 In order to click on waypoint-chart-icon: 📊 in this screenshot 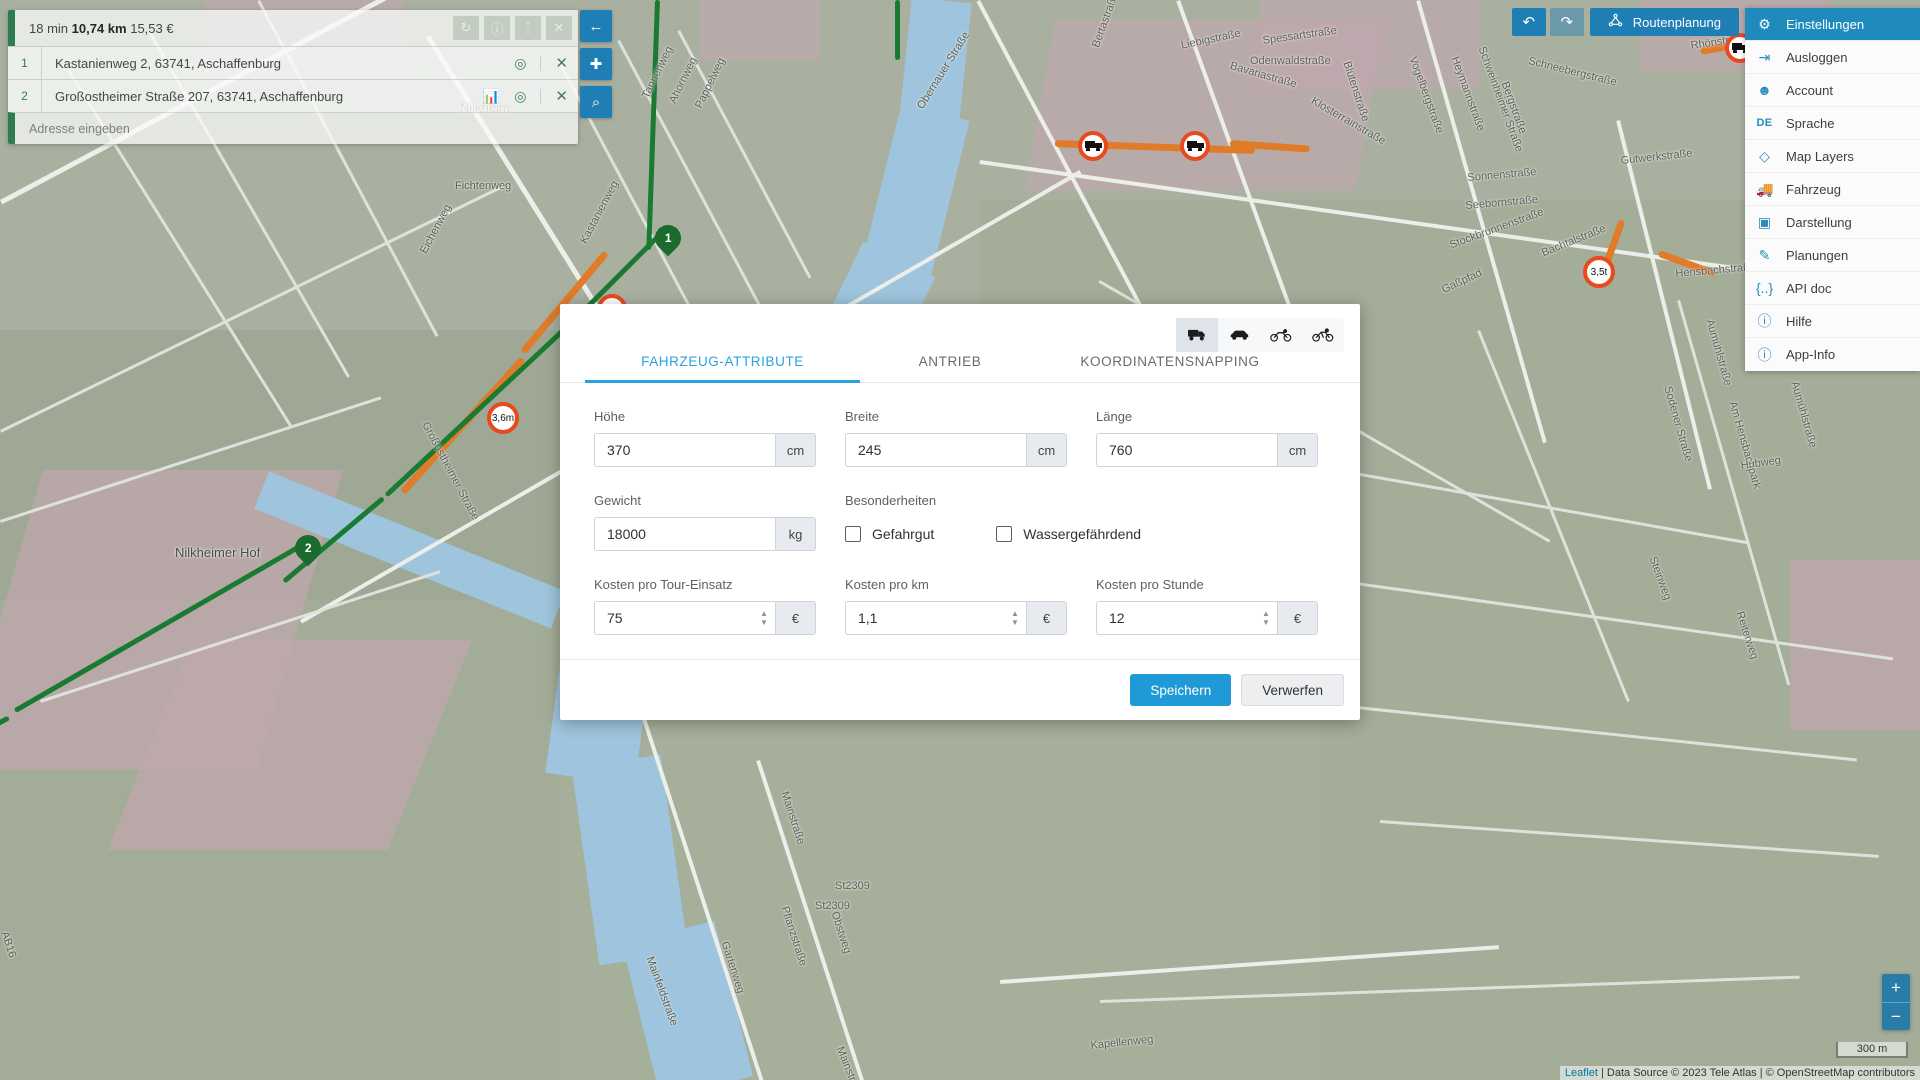, I will do `click(491, 96)`.